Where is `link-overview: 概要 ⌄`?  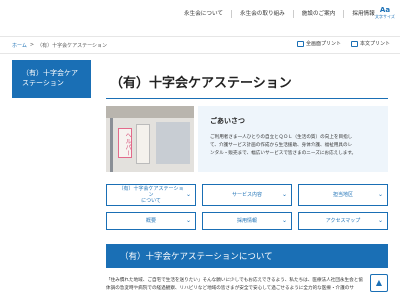 link-overview: 概要 ⌄ is located at coordinates (151, 221).